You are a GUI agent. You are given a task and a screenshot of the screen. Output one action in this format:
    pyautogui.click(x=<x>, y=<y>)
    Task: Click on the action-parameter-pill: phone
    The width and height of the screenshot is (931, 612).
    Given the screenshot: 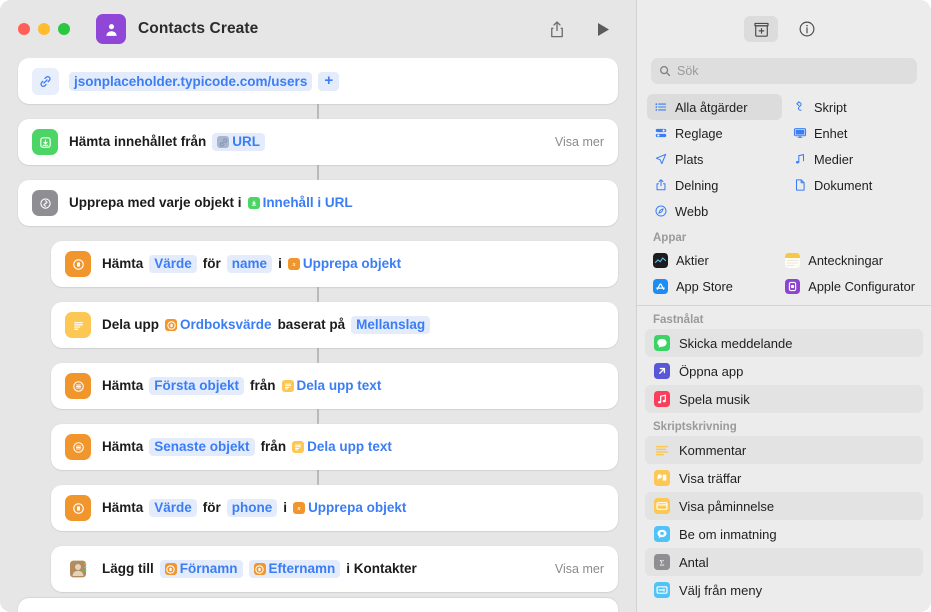 What is the action you would take?
    pyautogui.click(x=252, y=508)
    